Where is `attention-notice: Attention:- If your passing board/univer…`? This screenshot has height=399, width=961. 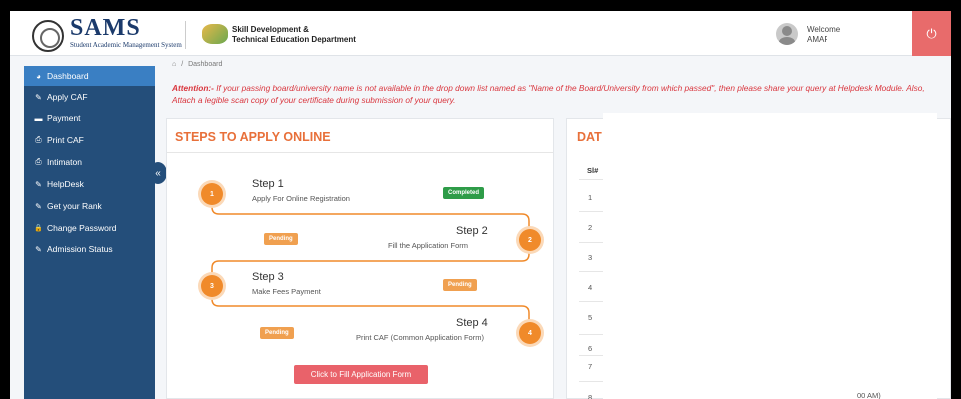
attention-notice: Attention:- If your passing board/univer… is located at coordinates (557, 94).